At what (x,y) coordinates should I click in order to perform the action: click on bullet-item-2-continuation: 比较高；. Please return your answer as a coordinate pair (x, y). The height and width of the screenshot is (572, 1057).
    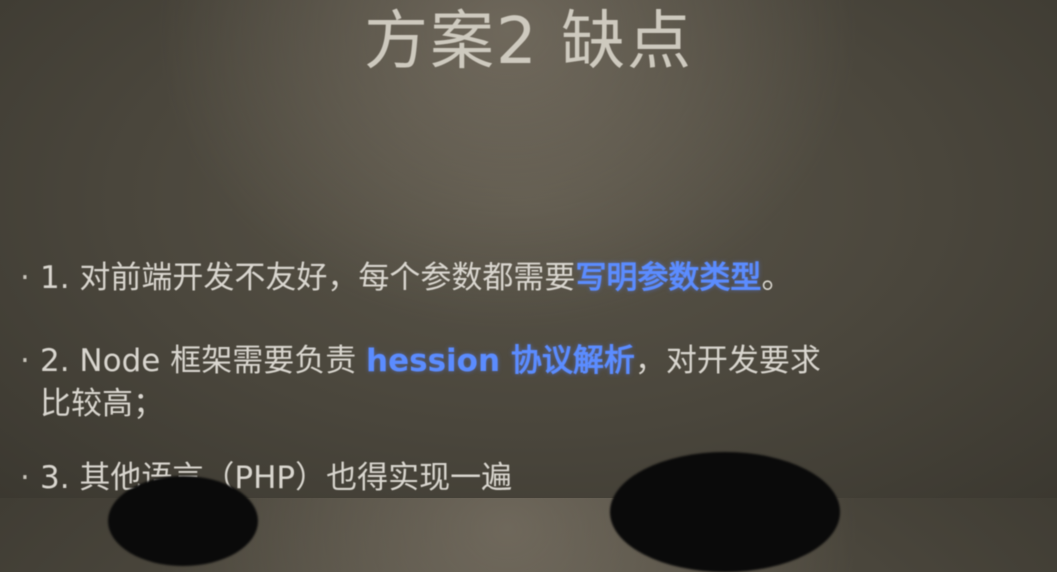
    Looking at the image, I should click on (102, 400).